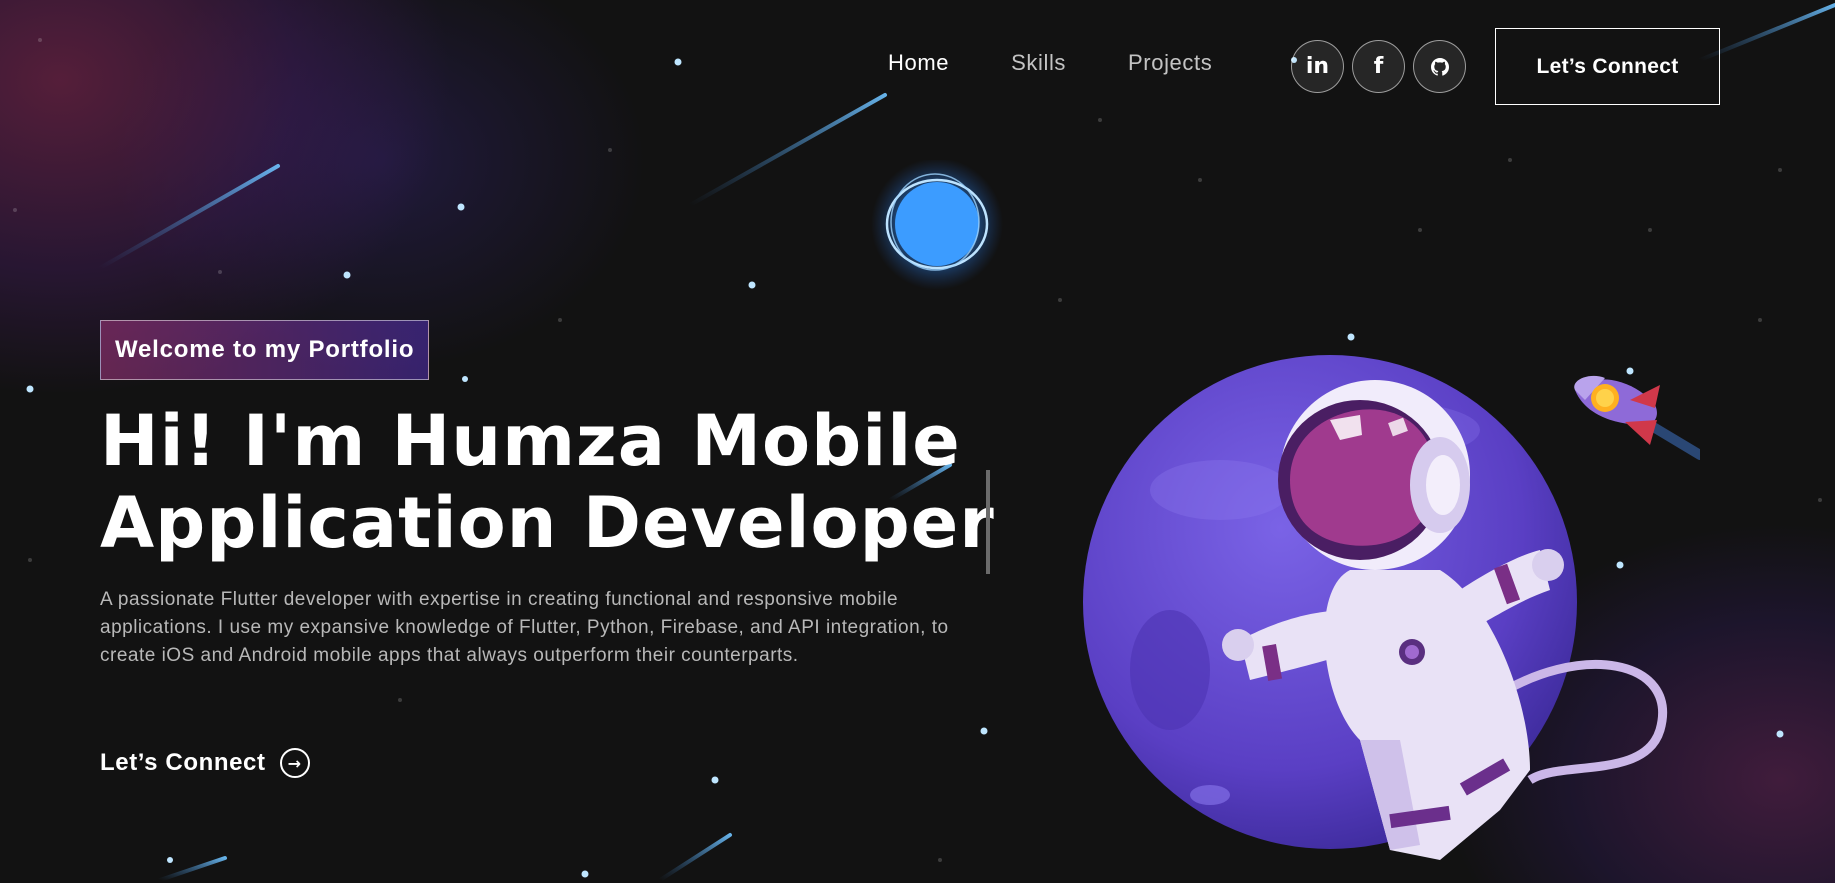 This screenshot has height=883, width=1835. Describe the element at coordinates (988, 522) in the screenshot. I see `typing-cursor` at that location.